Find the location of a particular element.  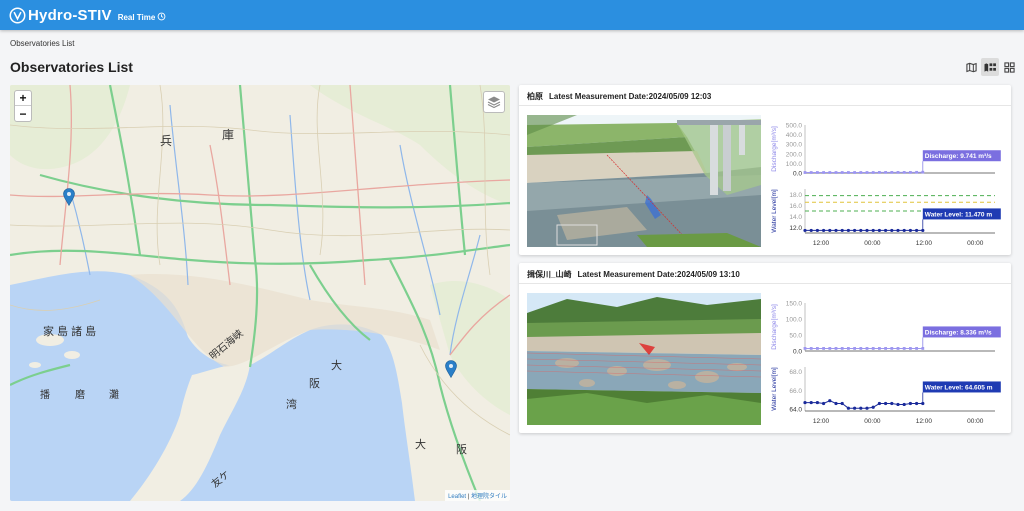

layers-icon is located at coordinates (494, 102).